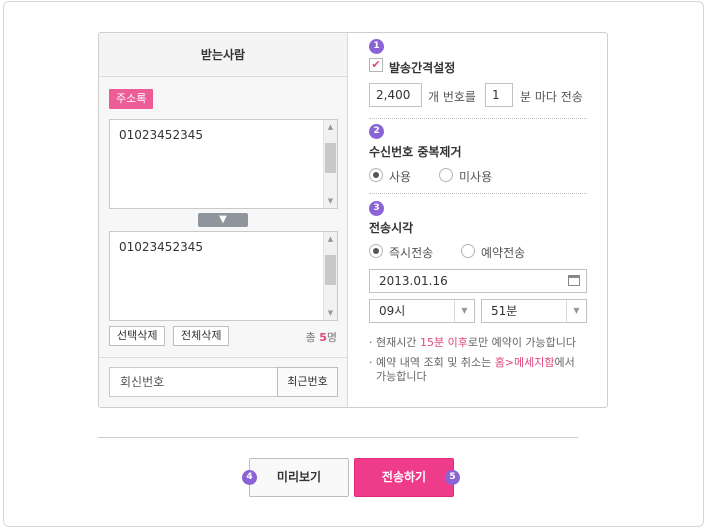 This screenshot has width=706, height=529. What do you see at coordinates (452, 477) in the screenshot?
I see `step-badge-5: 5` at bounding box center [452, 477].